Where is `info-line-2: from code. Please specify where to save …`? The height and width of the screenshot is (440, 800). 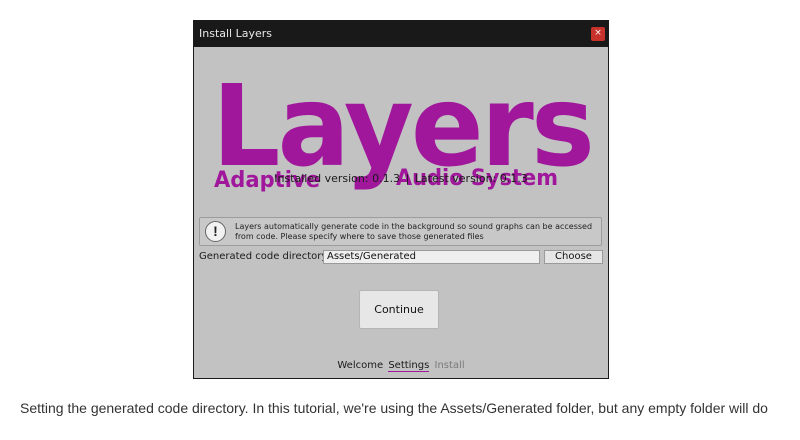 info-line-2: from code. Please specify where to save … is located at coordinates (359, 236).